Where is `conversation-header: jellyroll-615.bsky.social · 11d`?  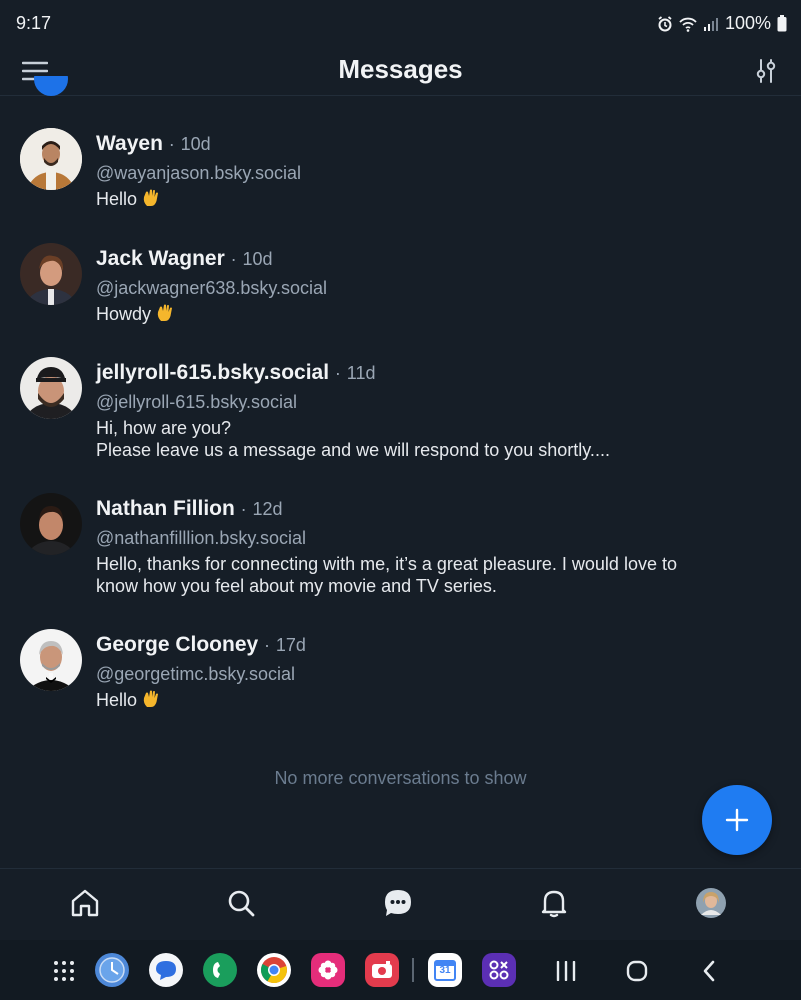
conversation-header: jellyroll-615.bsky.social · 11d is located at coordinates (236, 372).